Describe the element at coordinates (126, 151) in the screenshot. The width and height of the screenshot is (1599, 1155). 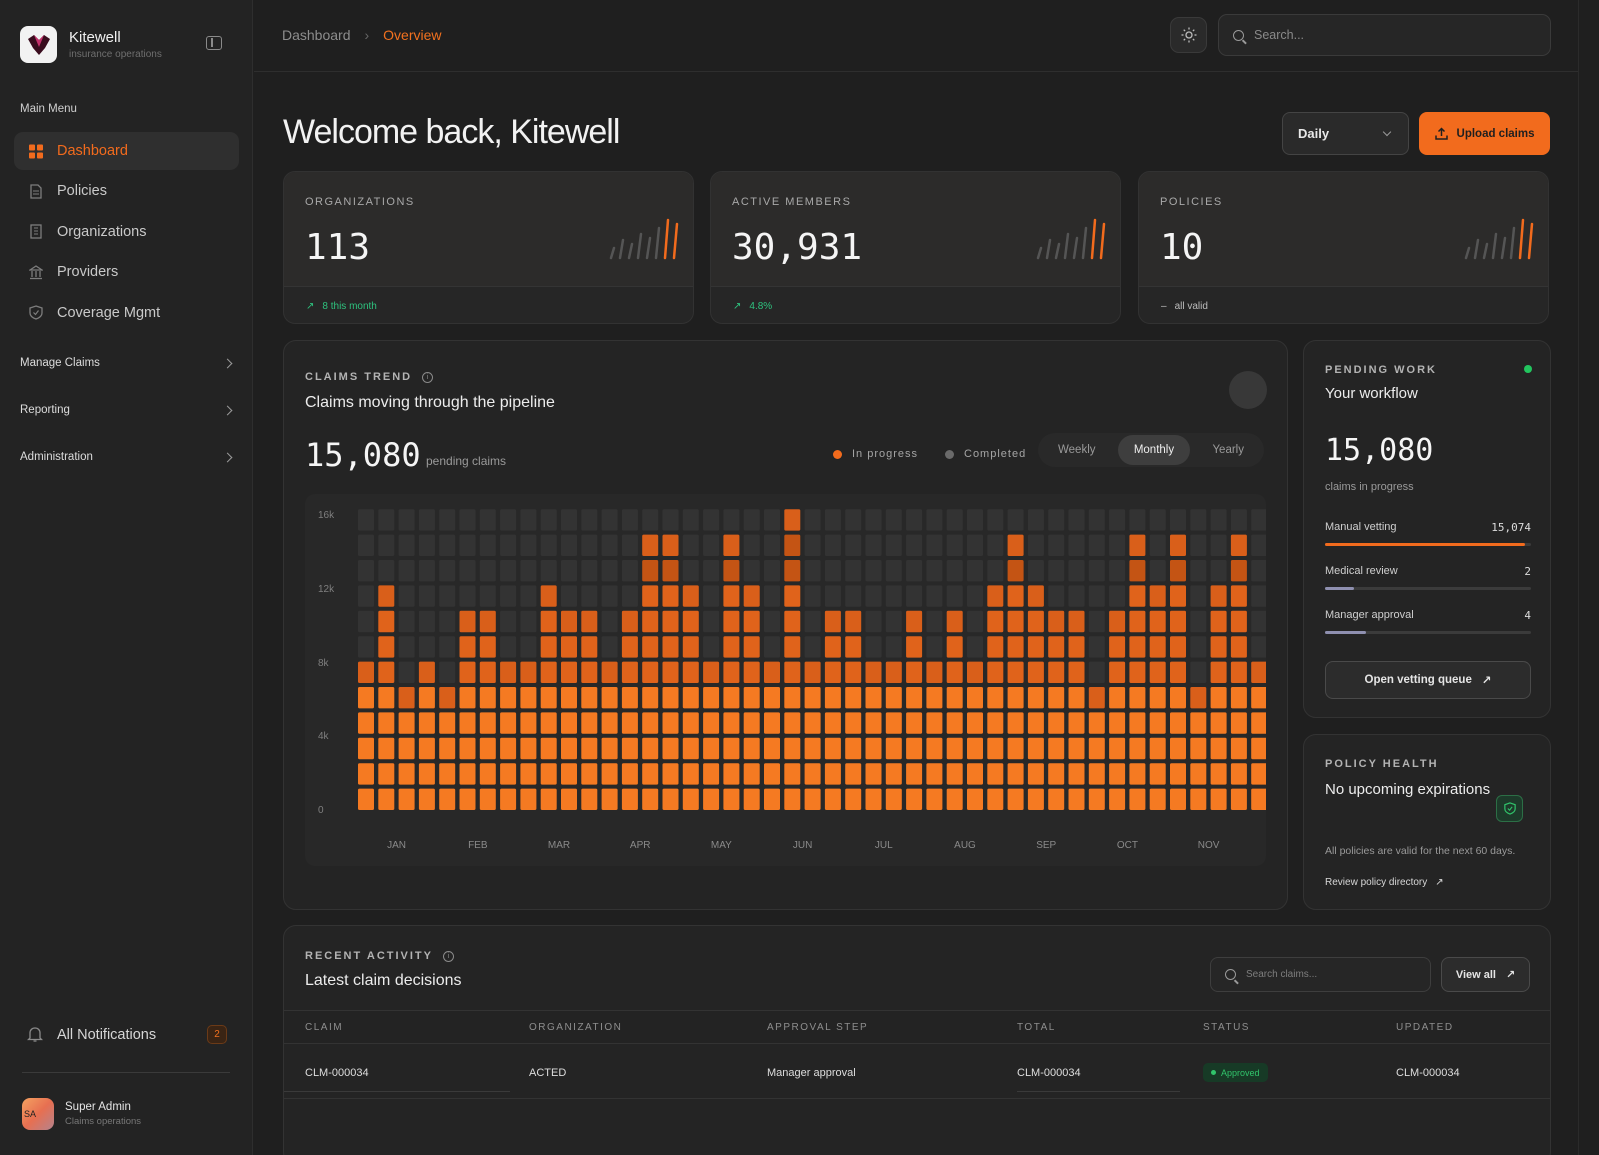
I see `sidebar-item-dashboard: Dashboard` at that location.